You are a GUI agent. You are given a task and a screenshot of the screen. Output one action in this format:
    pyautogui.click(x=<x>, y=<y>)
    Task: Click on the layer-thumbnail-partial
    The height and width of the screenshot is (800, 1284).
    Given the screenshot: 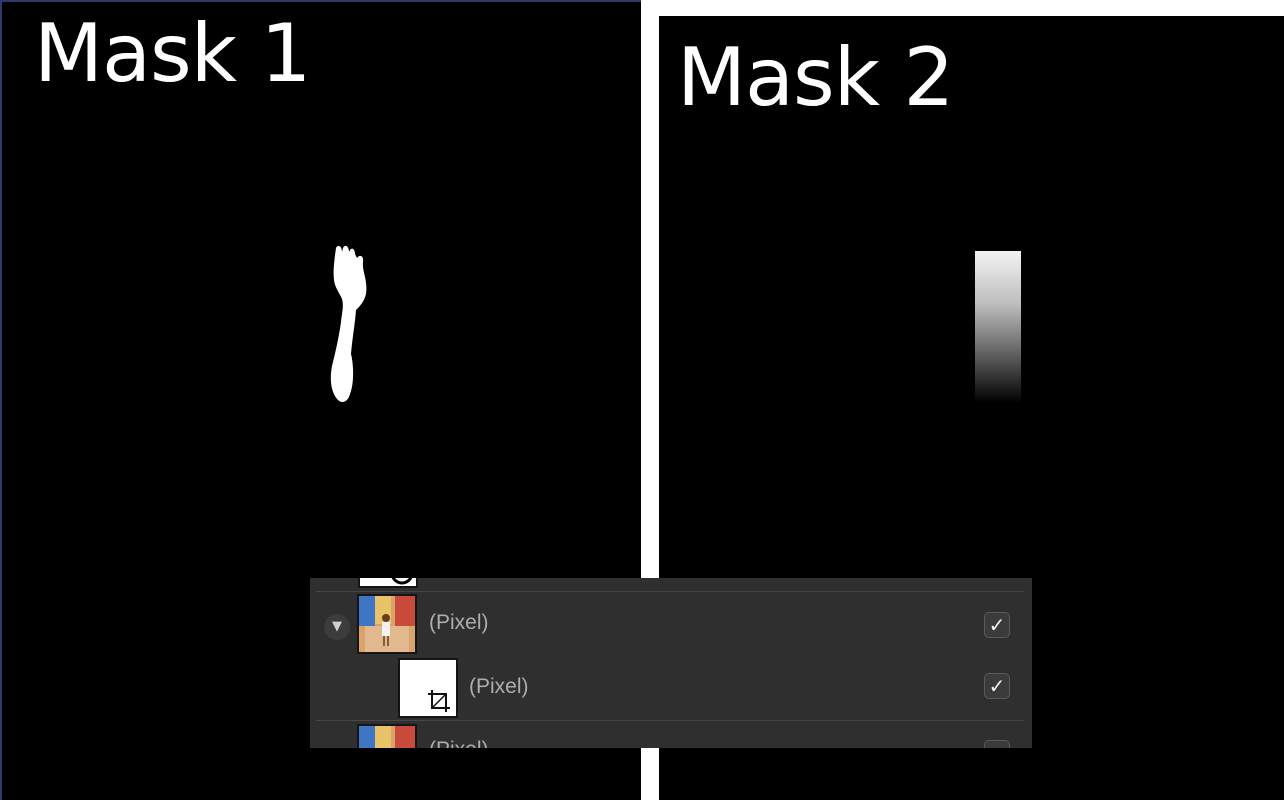 What is the action you would take?
    pyautogui.click(x=388, y=583)
    